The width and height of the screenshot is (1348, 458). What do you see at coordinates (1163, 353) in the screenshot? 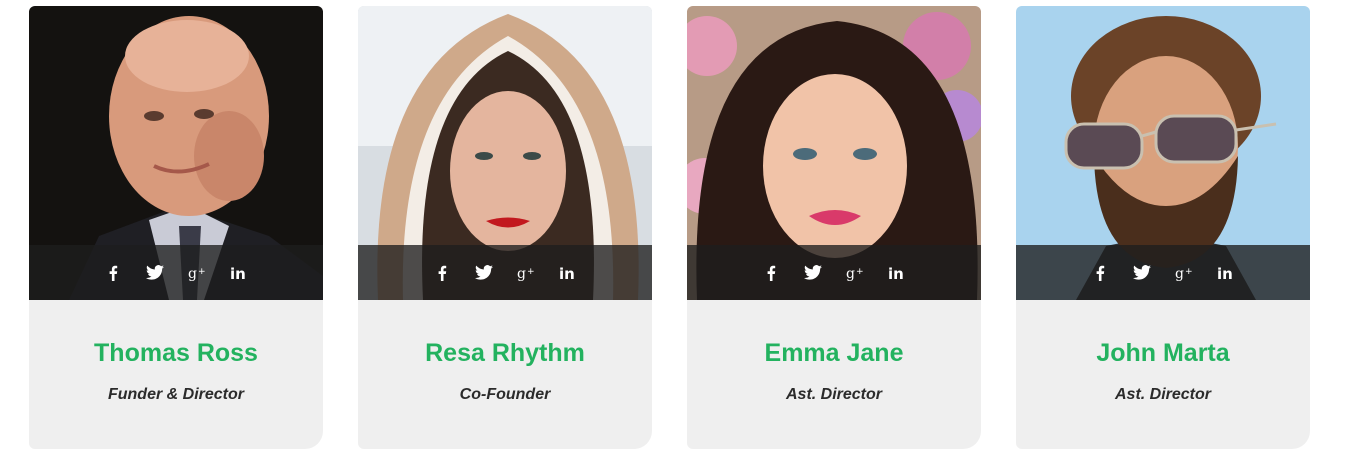
I see `member-name: John Marta` at bounding box center [1163, 353].